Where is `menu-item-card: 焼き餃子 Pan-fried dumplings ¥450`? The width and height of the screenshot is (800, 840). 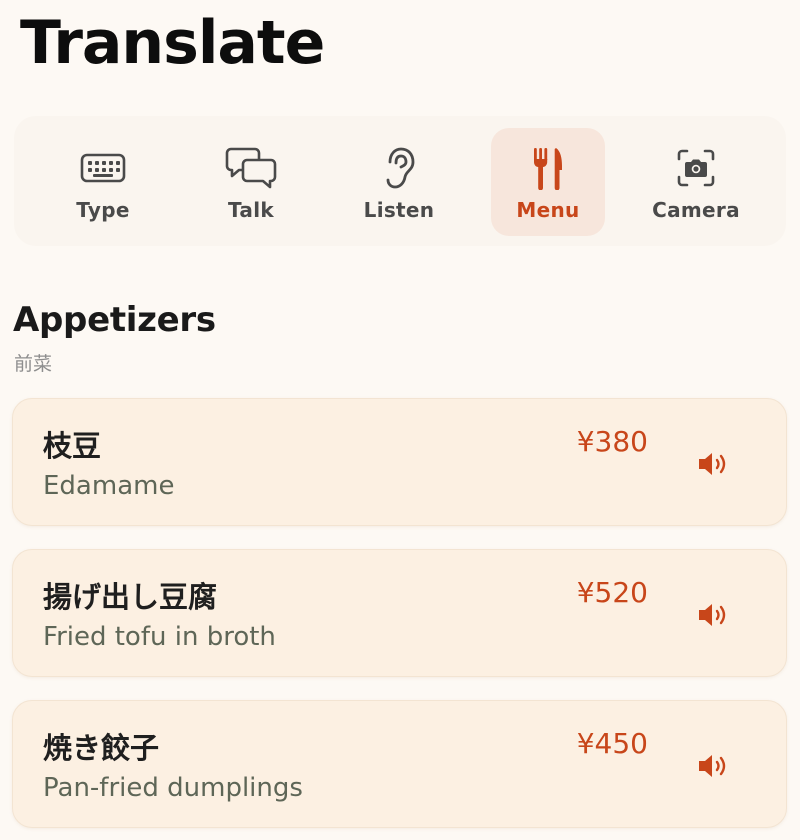
menu-item-card: 焼き餃子 Pan-fried dumplings ¥450 is located at coordinates (399, 764).